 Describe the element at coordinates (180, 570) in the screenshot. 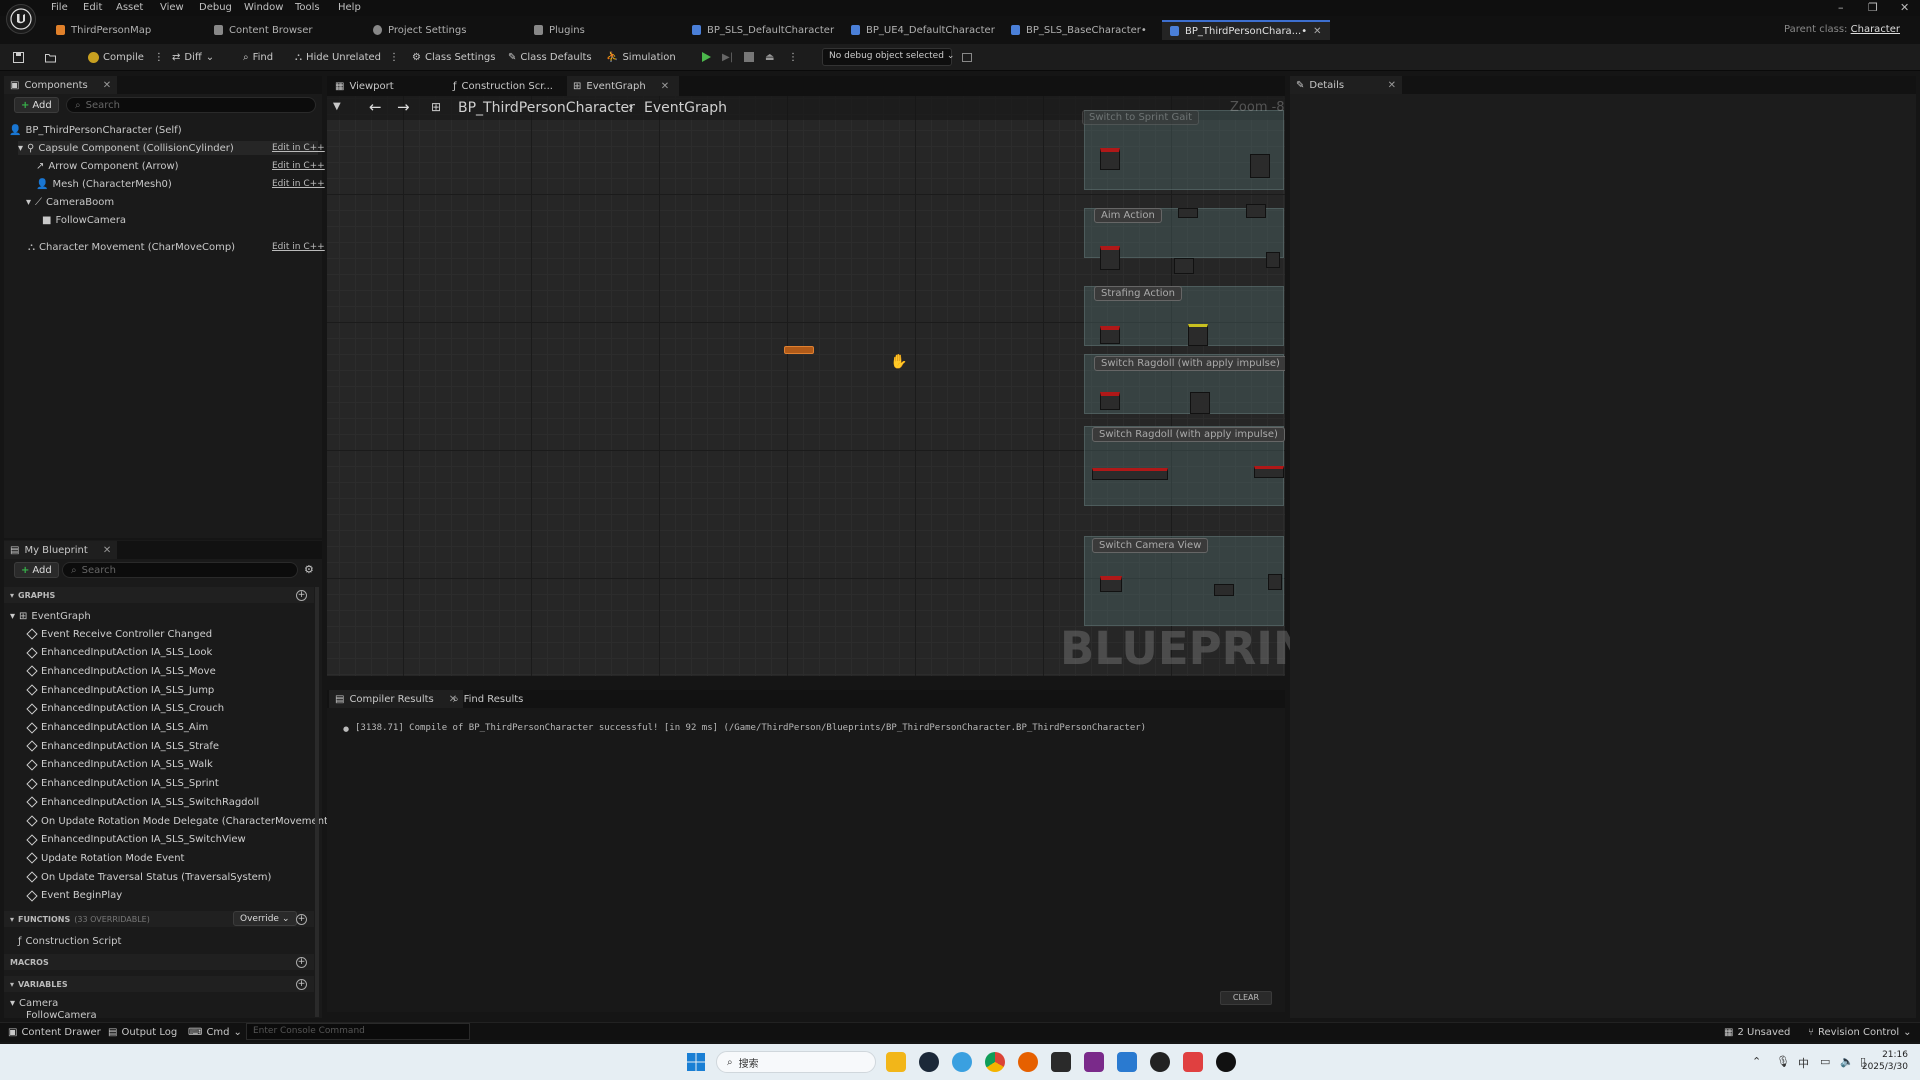

I see `my-blueprint-search-input: ⌕ Search` at that location.